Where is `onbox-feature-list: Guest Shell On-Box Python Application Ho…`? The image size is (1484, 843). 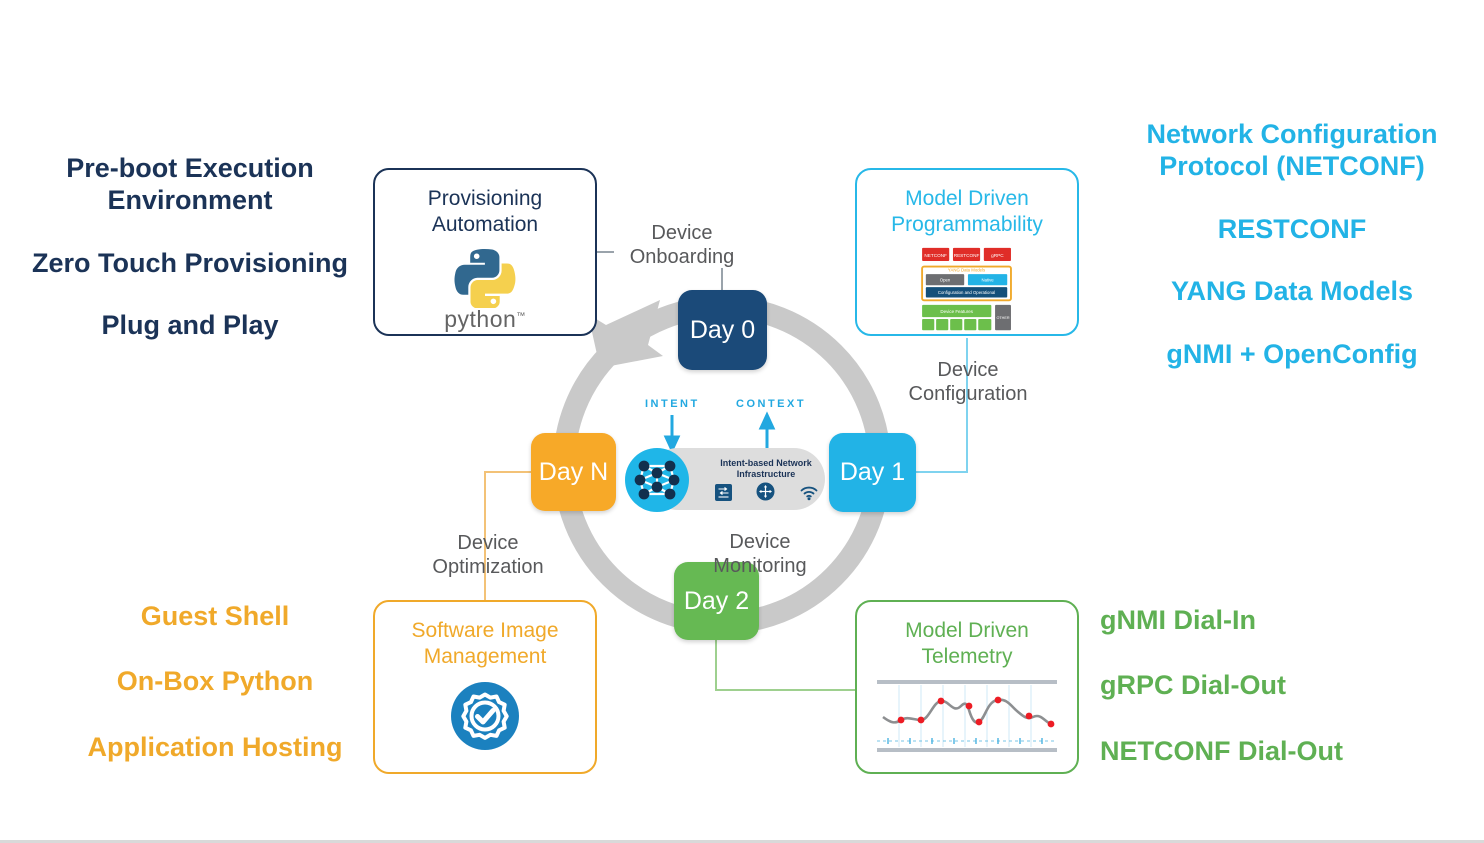 onbox-feature-list: Guest Shell On-Box Python Application Ho… is located at coordinates (215, 698).